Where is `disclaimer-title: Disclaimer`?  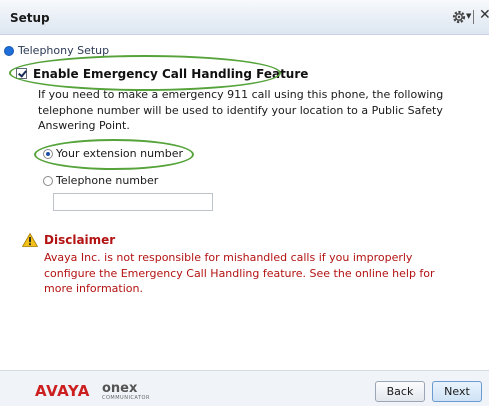
disclaimer-title: Disclaimer is located at coordinates (80, 240).